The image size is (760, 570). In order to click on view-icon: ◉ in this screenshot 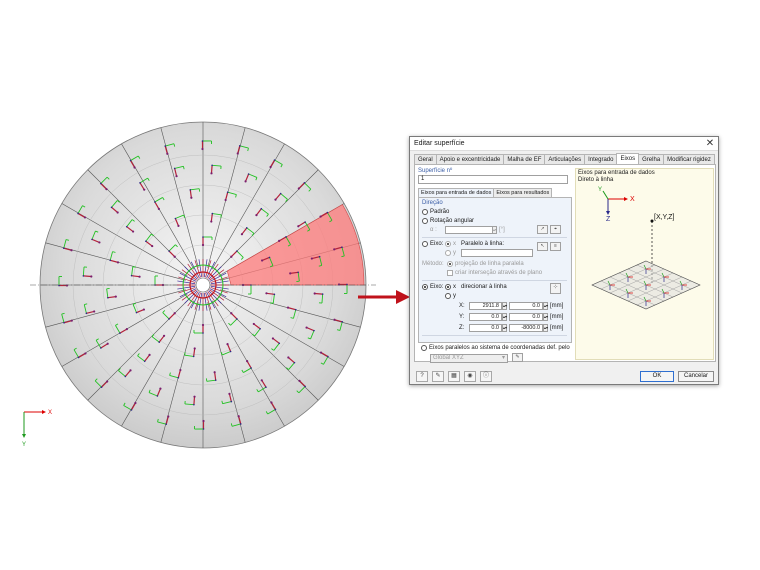, I will do `click(470, 376)`.